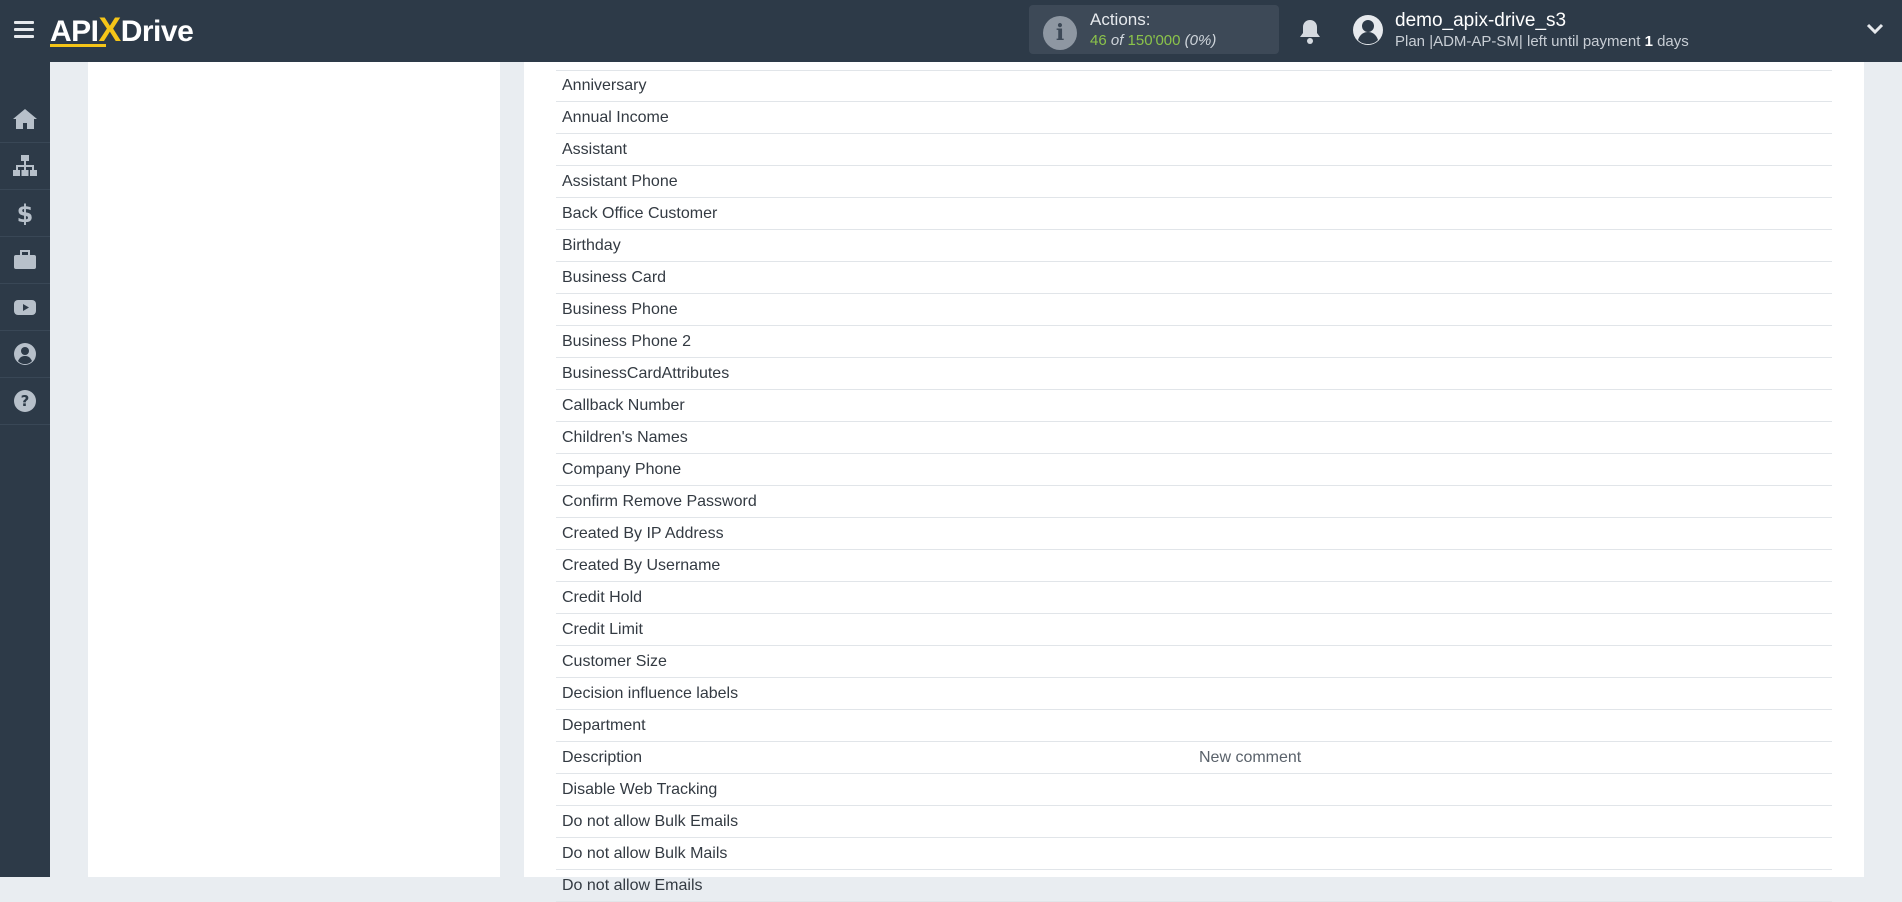 The image size is (1902, 902). Describe the element at coordinates (24, 30) in the screenshot. I see `menu-icon` at that location.